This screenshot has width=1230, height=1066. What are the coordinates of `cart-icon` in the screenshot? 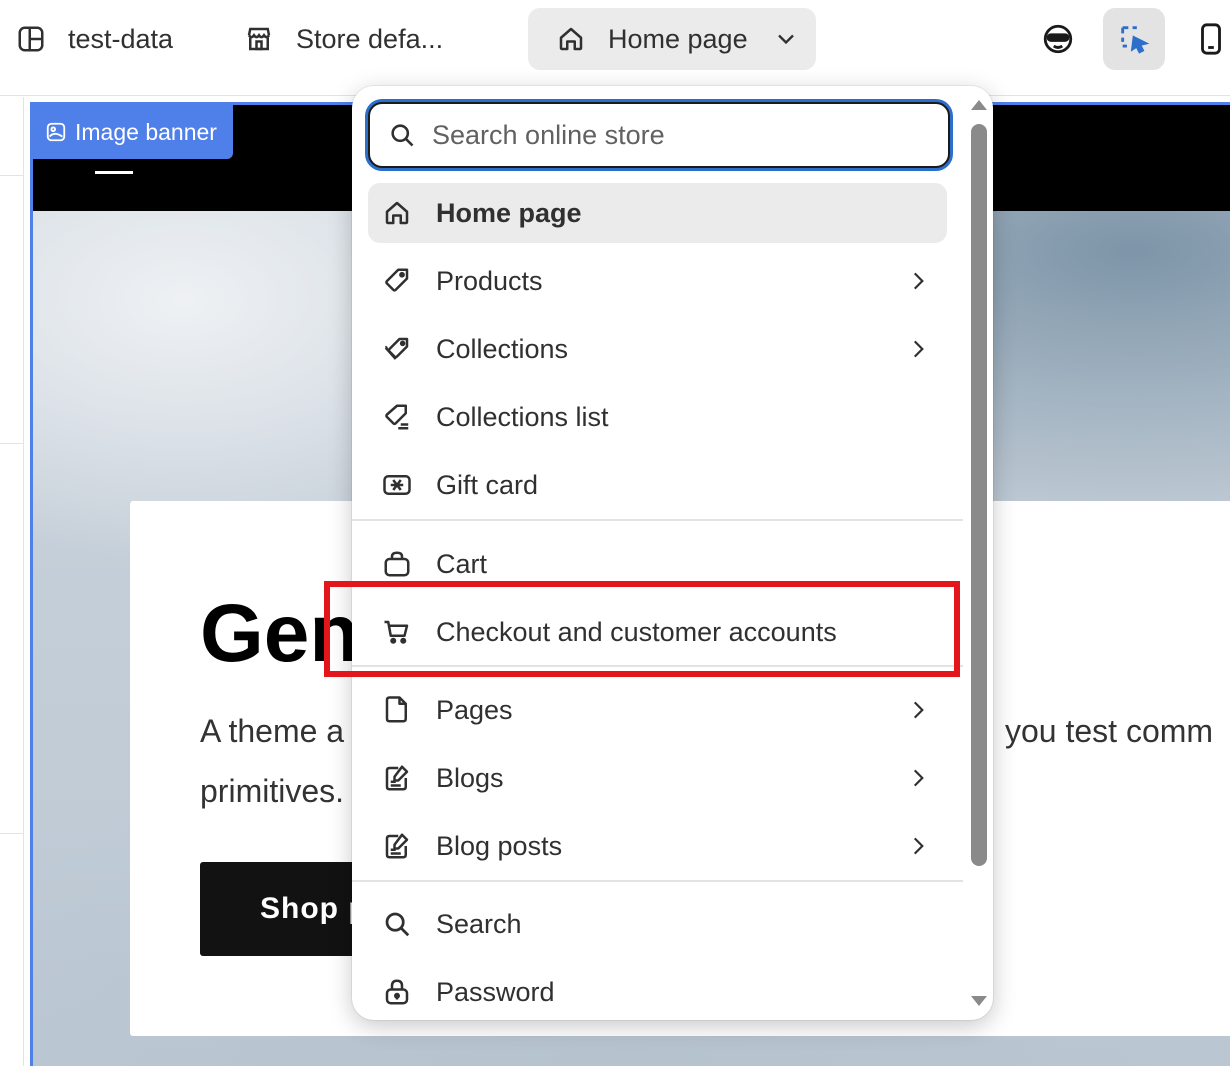 It's located at (397, 632).